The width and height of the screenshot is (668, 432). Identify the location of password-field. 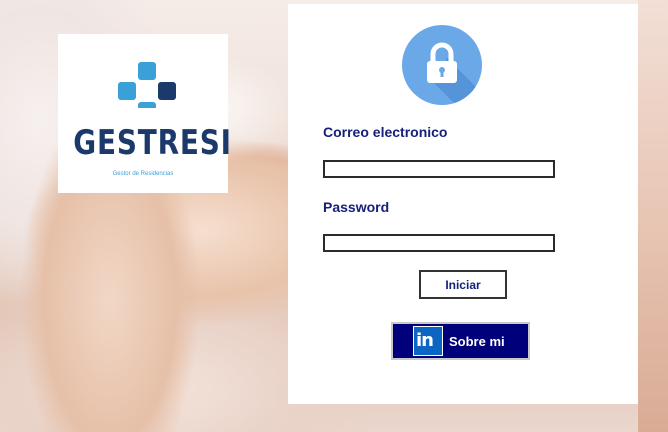
(439, 243).